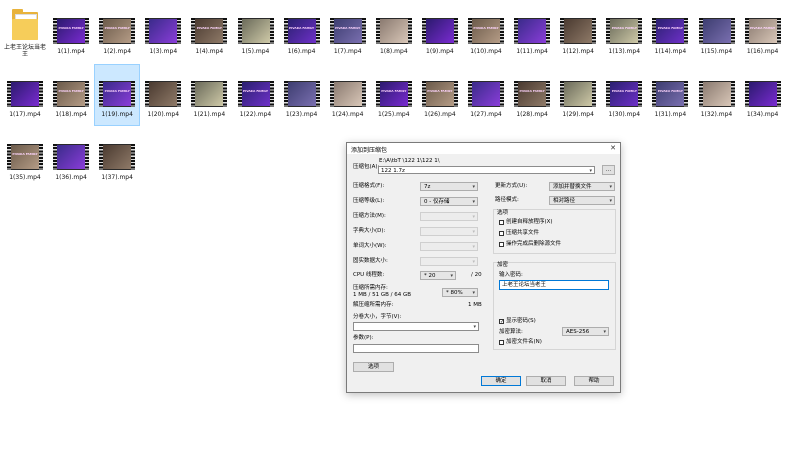 This screenshot has width=800, height=468. Describe the element at coordinates (430, 276) in the screenshot. I see `cpu-value: * 20` at that location.